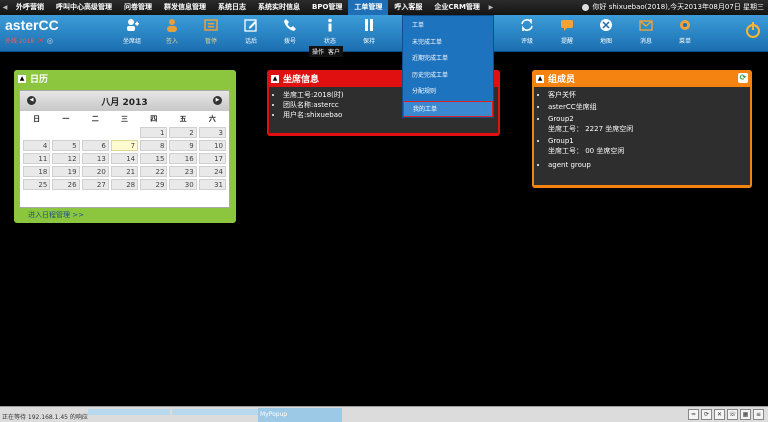 Image resolution: width=768 pixels, height=422 pixels. Describe the element at coordinates (753, 30) in the screenshot. I see `power-icon` at that location.